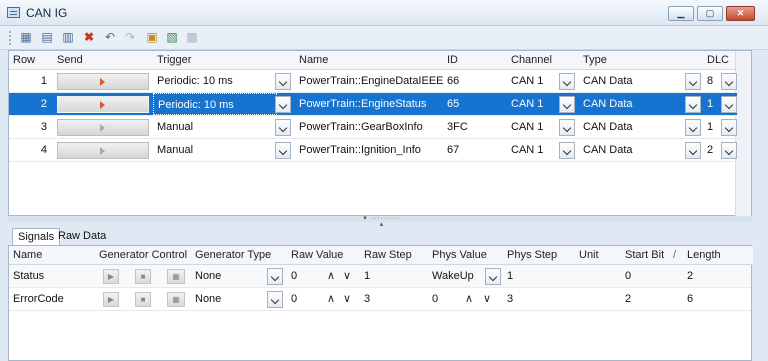 The height and width of the screenshot is (361, 768). I want to click on messages-scrollbar, so click(743, 134).